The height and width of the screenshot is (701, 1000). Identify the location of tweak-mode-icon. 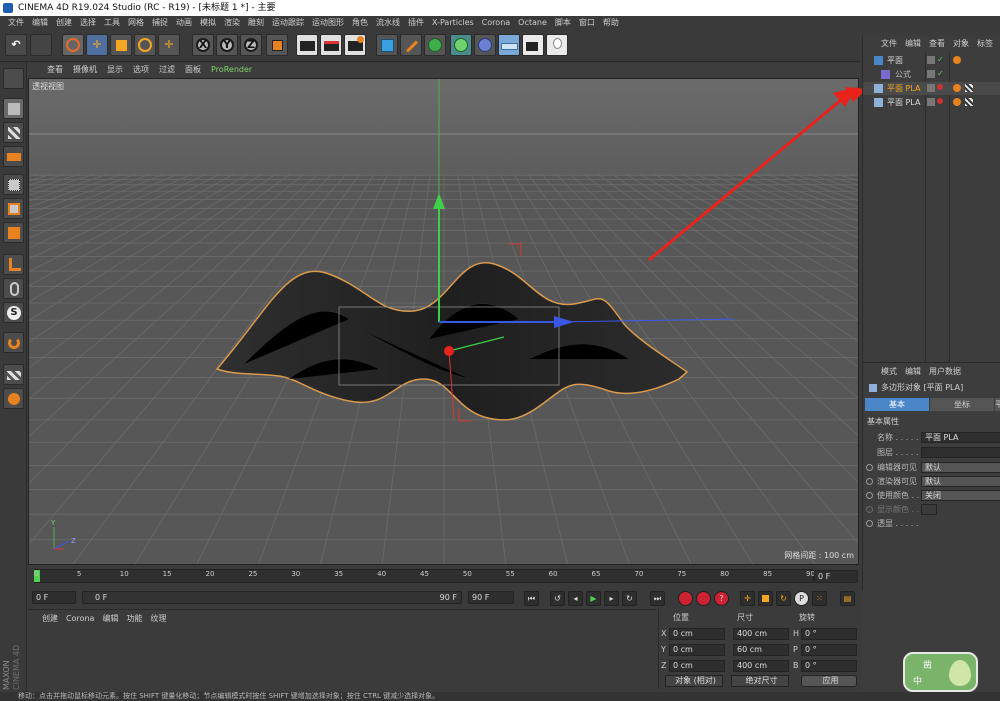
(13, 288).